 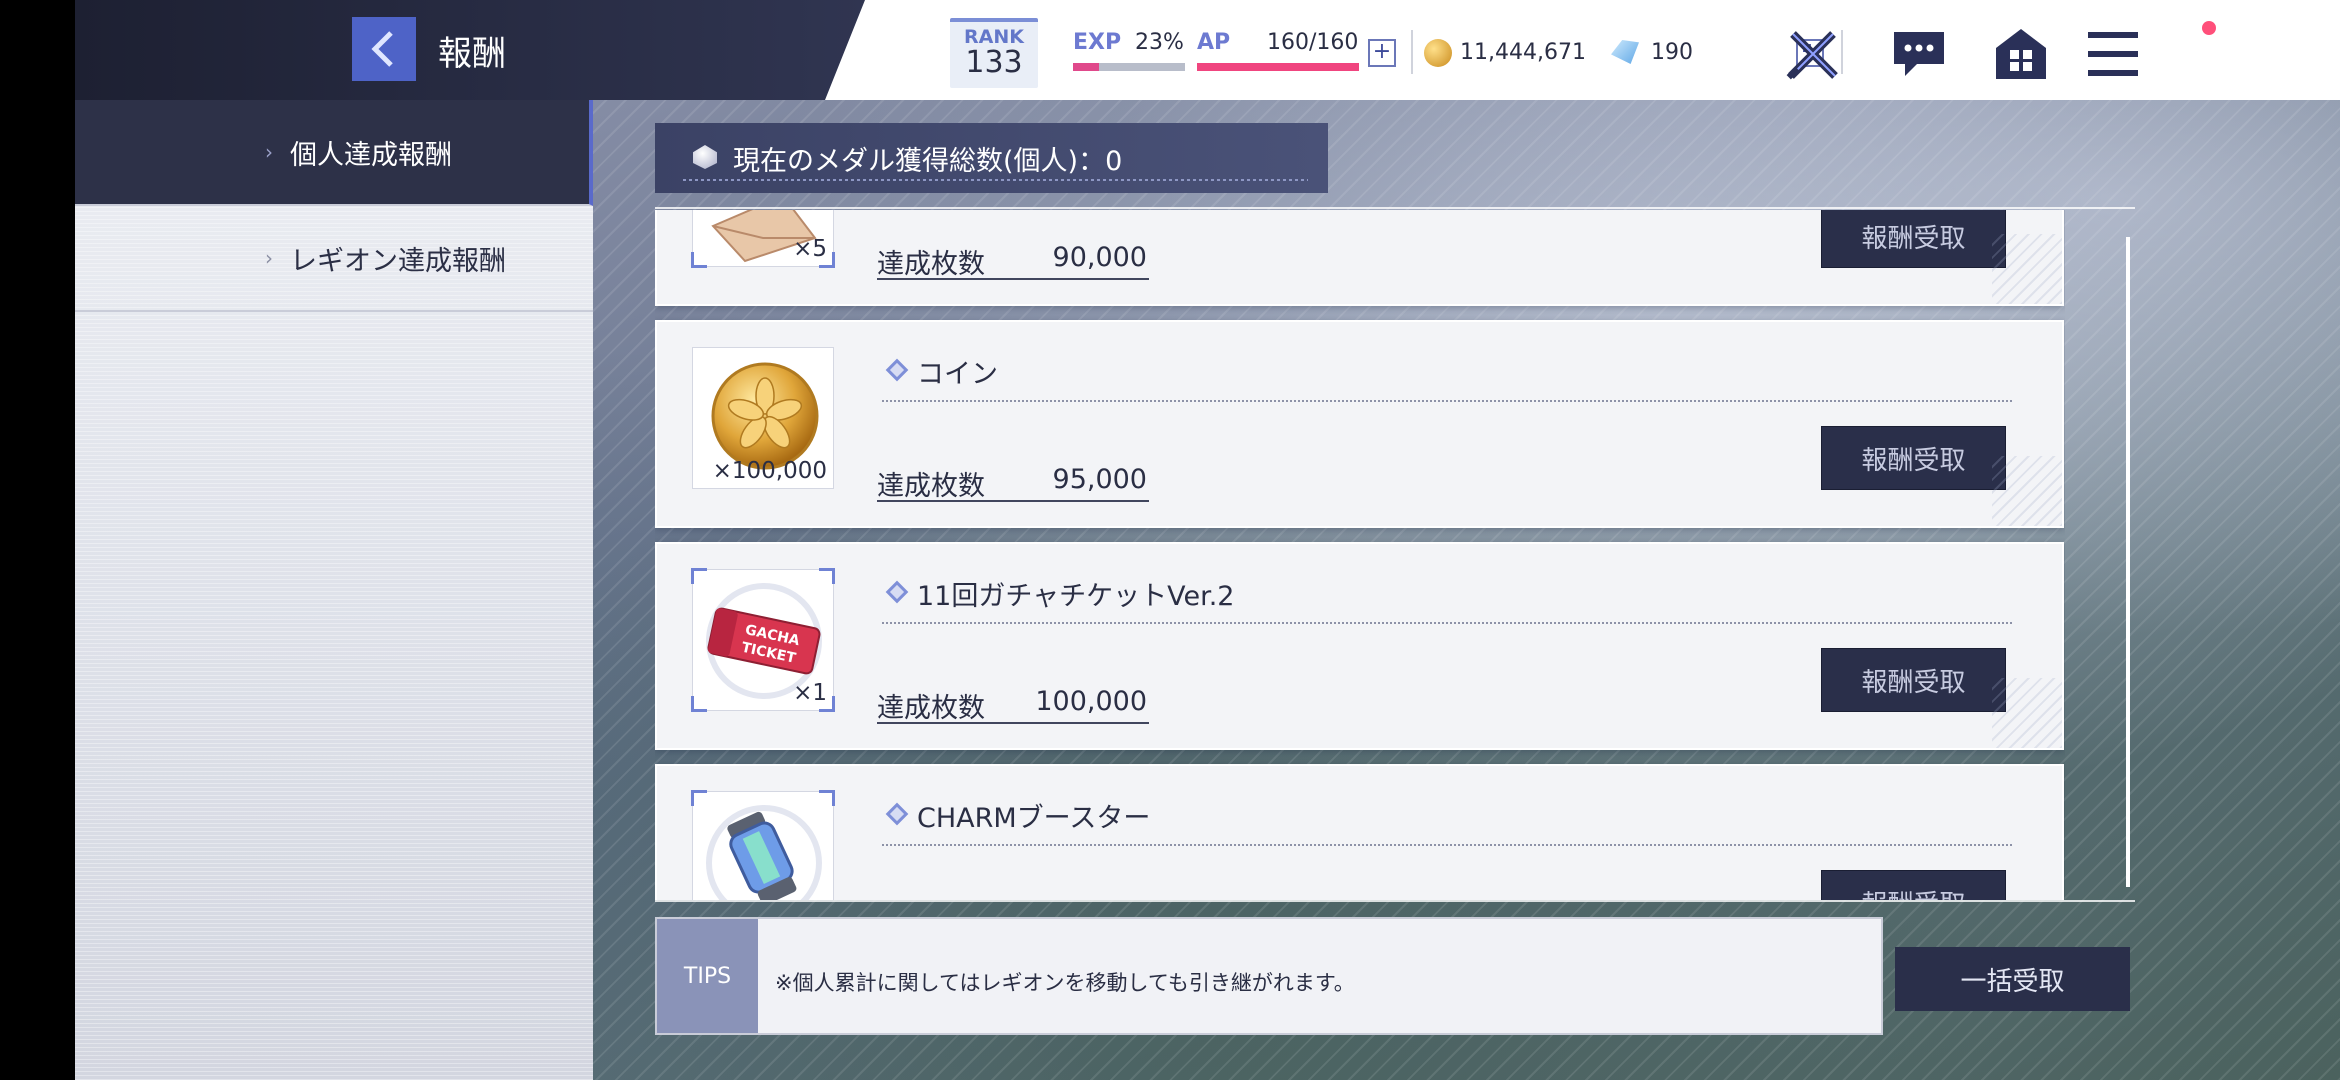 What do you see at coordinates (1129, 67) in the screenshot?
I see `exp-bar` at bounding box center [1129, 67].